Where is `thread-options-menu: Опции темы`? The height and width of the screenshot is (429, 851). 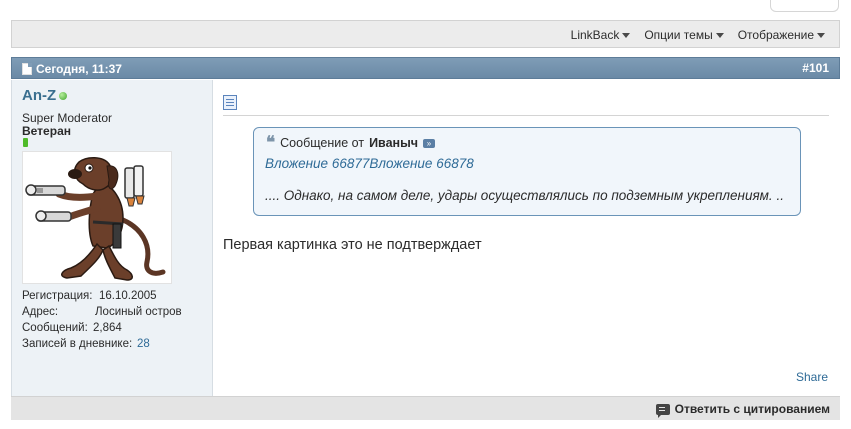 thread-options-menu: Опции темы is located at coordinates (684, 35).